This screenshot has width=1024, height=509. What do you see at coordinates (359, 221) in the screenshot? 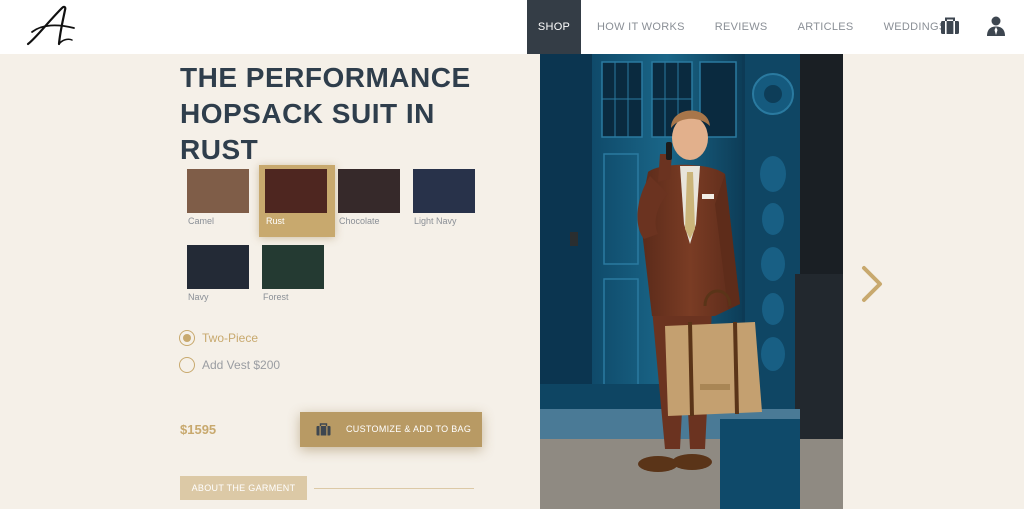
I see `swatch-label: Chocolate` at bounding box center [359, 221].